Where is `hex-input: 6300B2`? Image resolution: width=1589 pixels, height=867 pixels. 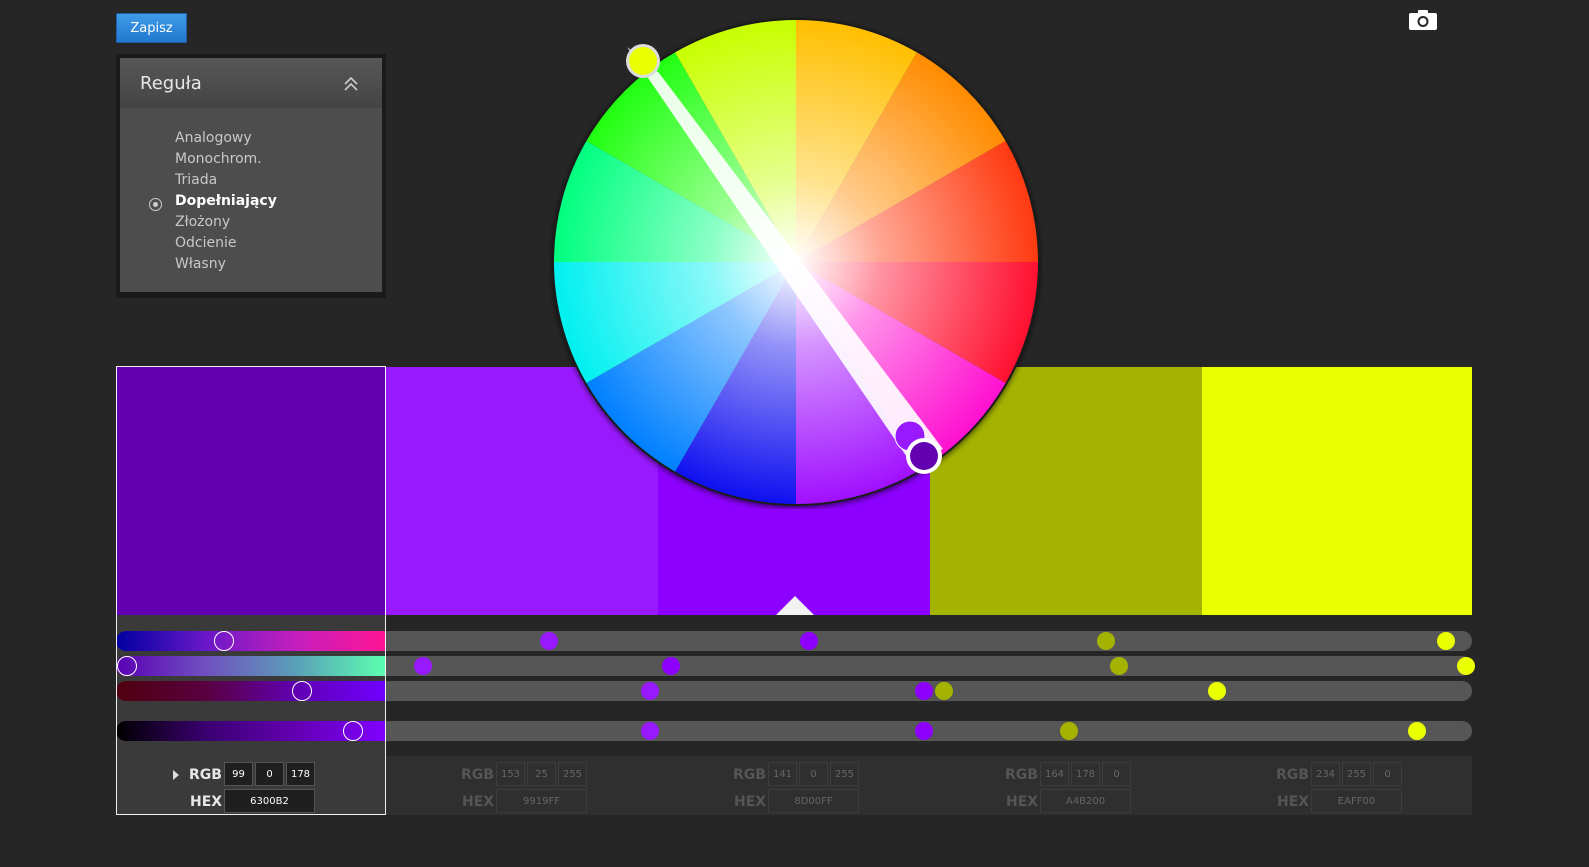 hex-input: 6300B2 is located at coordinates (269, 801).